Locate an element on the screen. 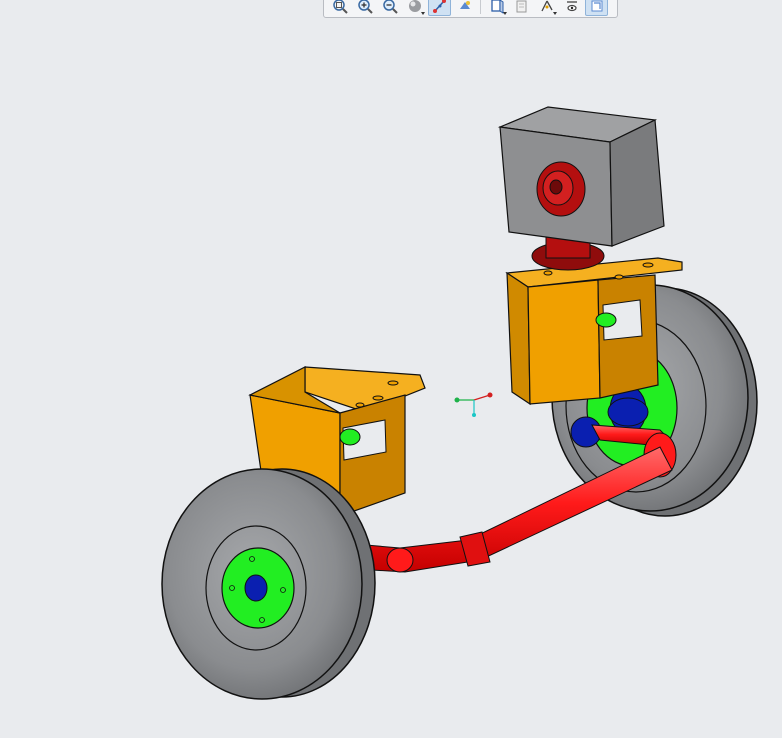  motor-box-side is located at coordinates (637, 183).